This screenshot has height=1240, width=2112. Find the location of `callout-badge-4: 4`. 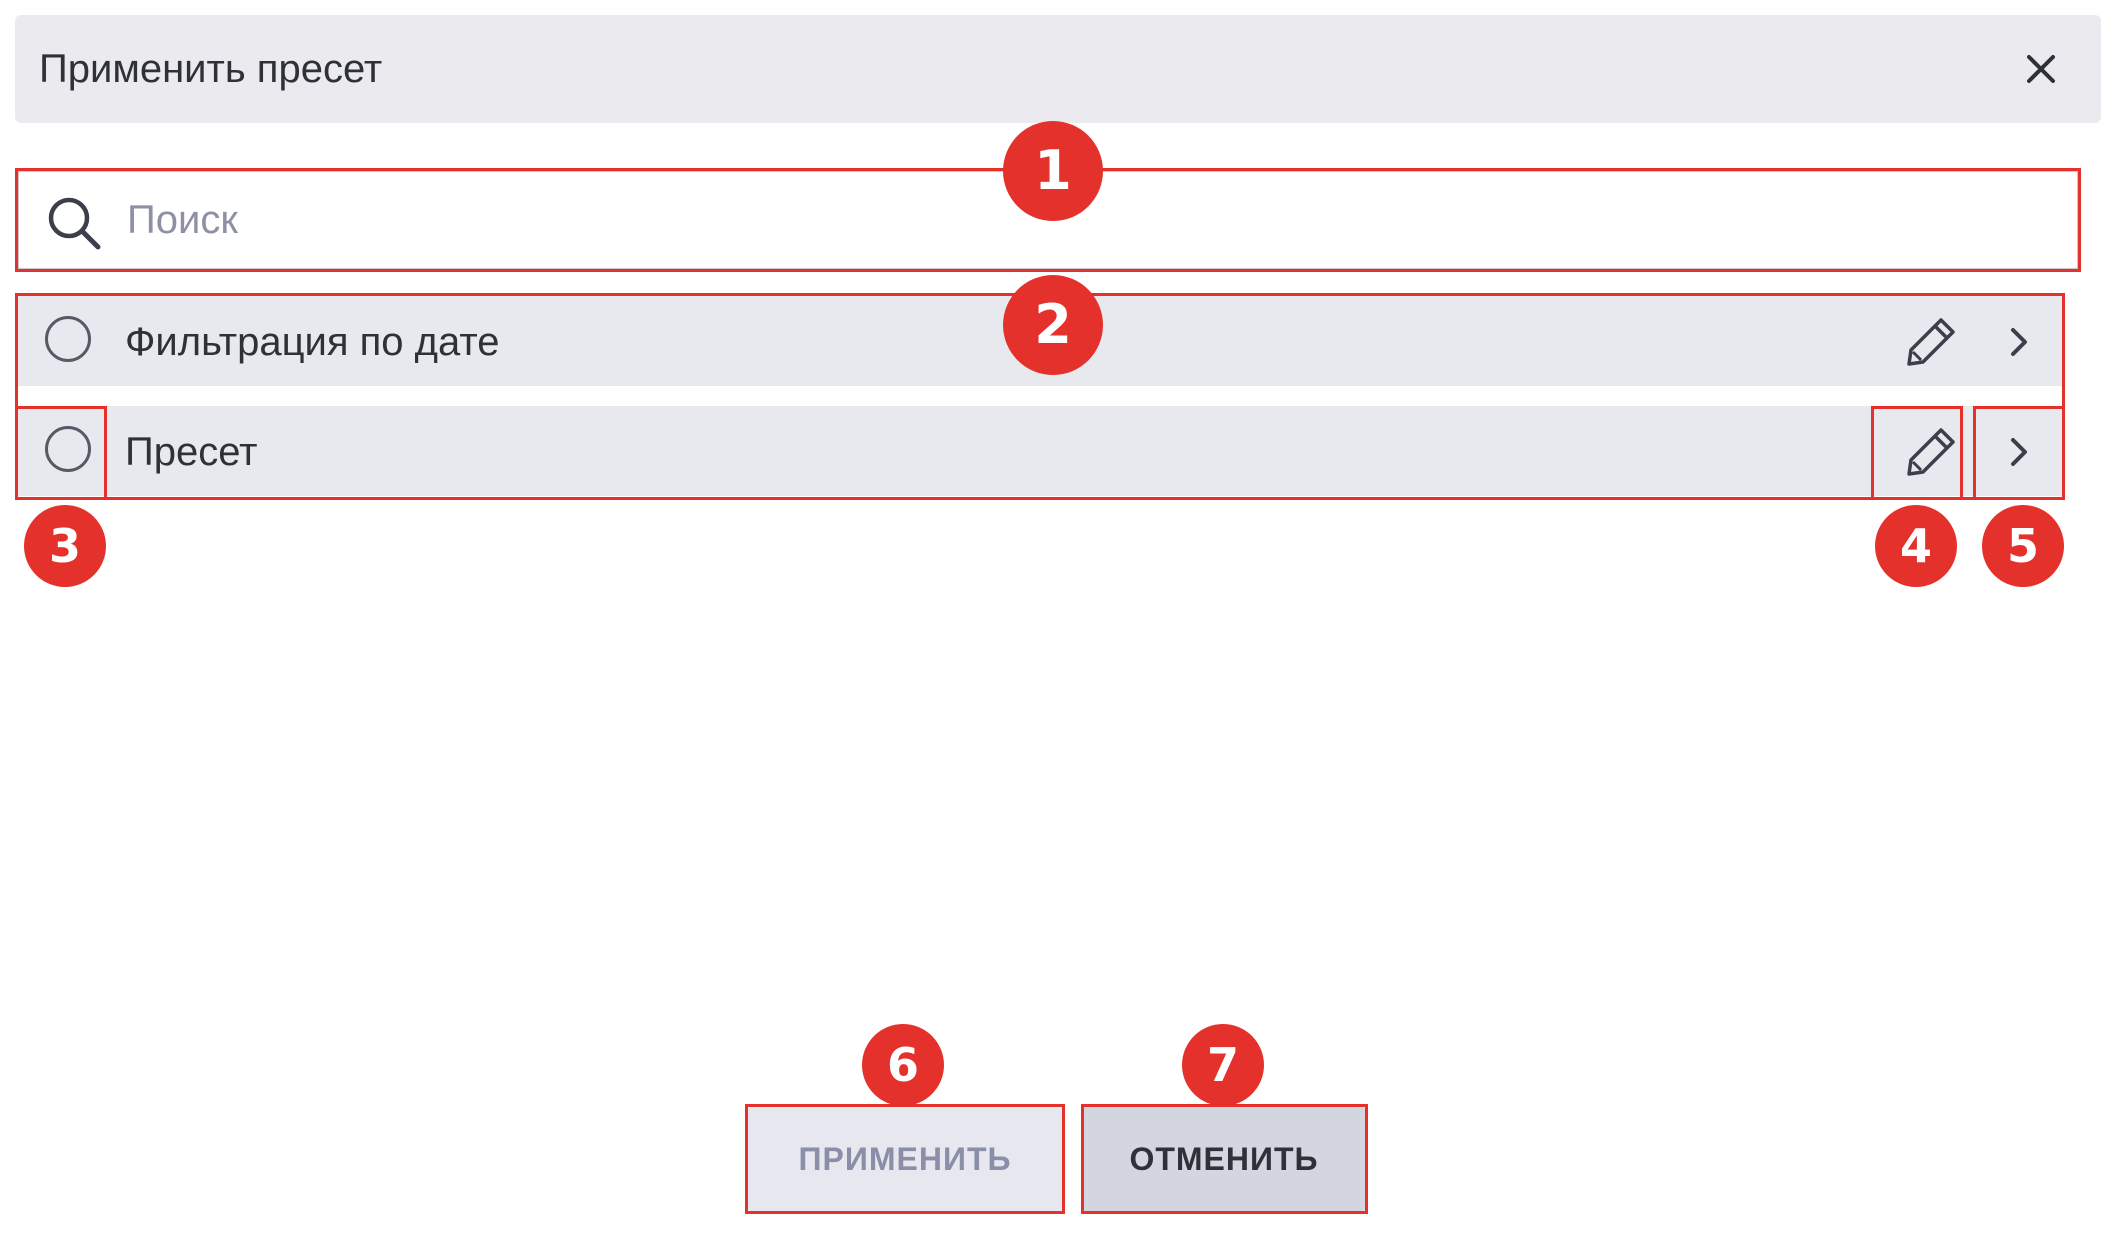

callout-badge-4: 4 is located at coordinates (1916, 546).